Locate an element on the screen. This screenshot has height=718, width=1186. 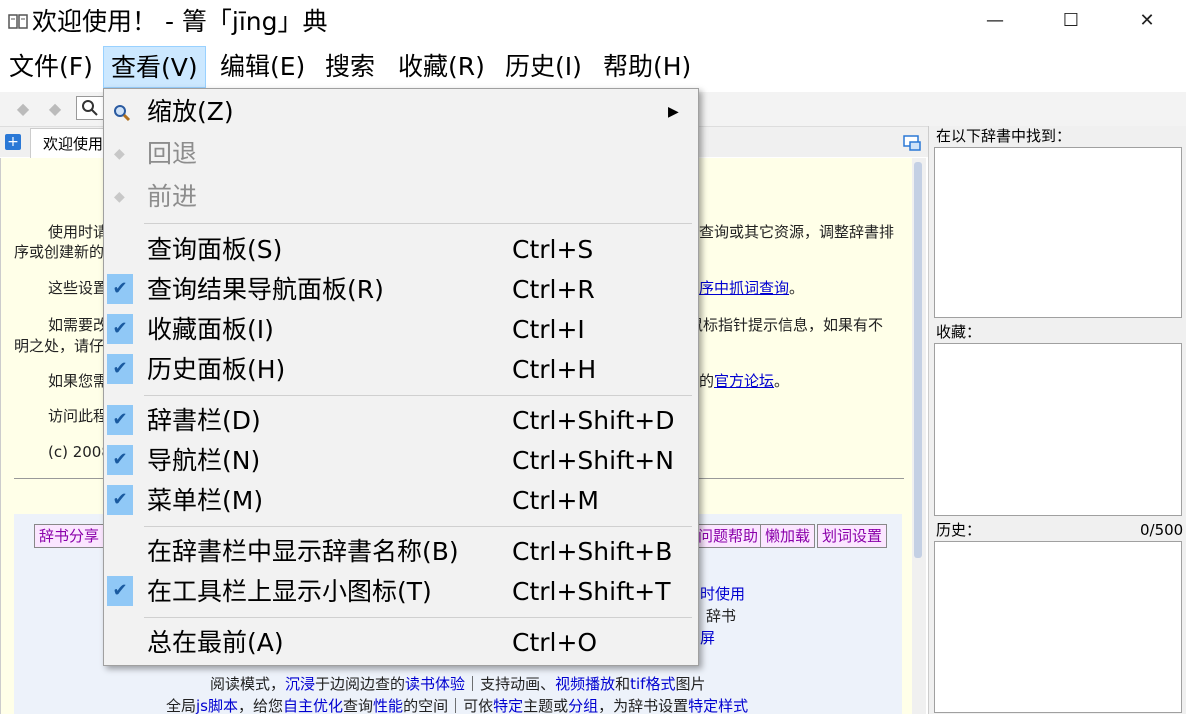
line-1: 时使用 is located at coordinates (723, 594).